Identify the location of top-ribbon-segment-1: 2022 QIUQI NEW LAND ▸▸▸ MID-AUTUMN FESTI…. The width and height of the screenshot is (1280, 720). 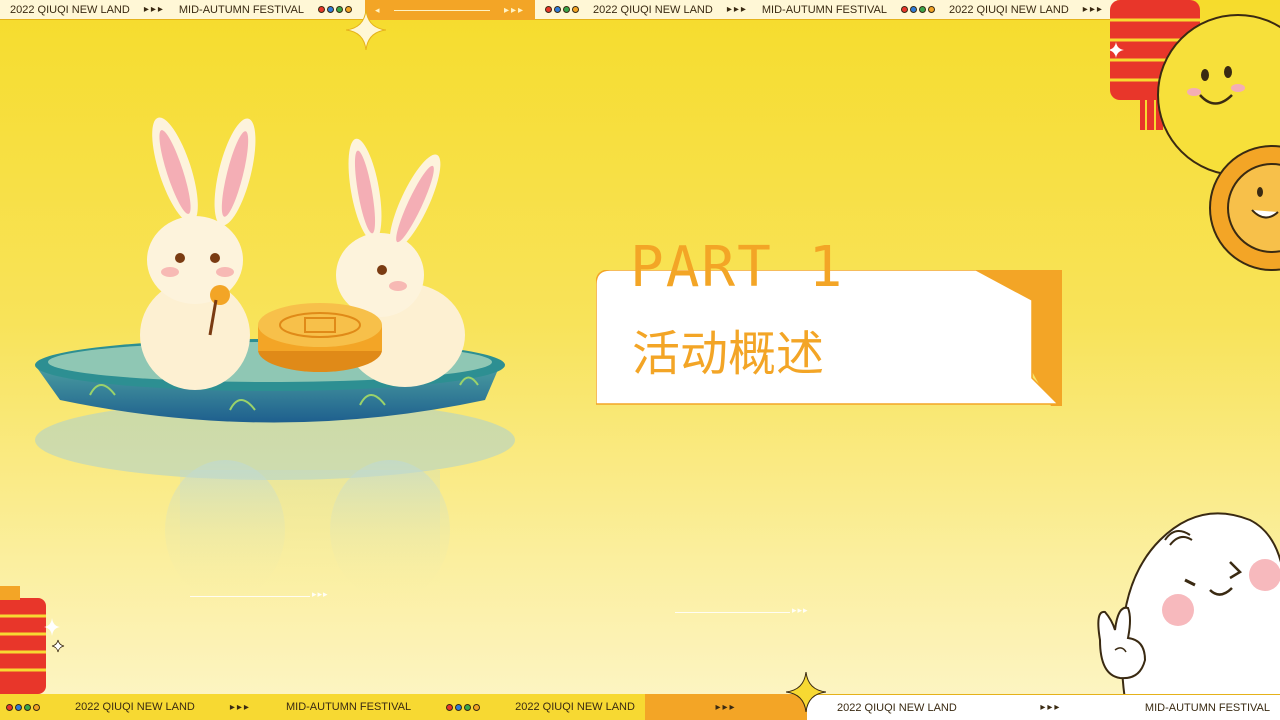
(182, 10).